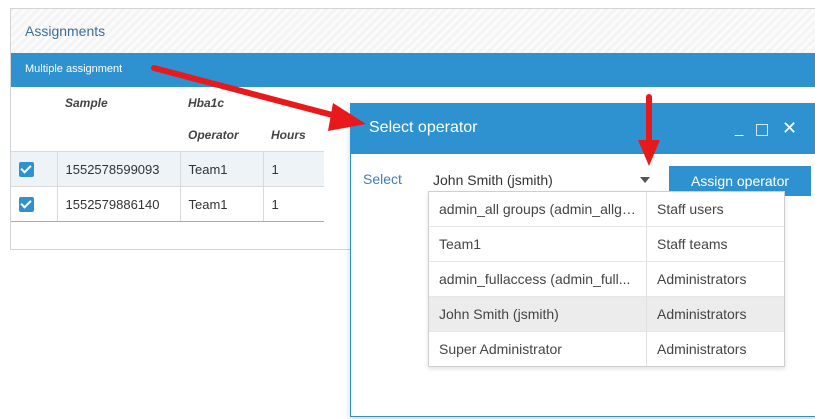 The width and height of the screenshot is (815, 419). What do you see at coordinates (119, 169) in the screenshot?
I see `sample-cell: 1552578599093` at bounding box center [119, 169].